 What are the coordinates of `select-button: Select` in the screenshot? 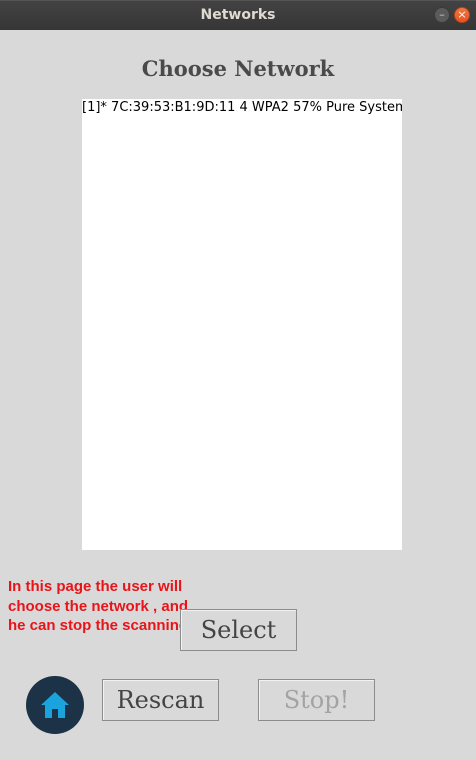 It's located at (238, 630).